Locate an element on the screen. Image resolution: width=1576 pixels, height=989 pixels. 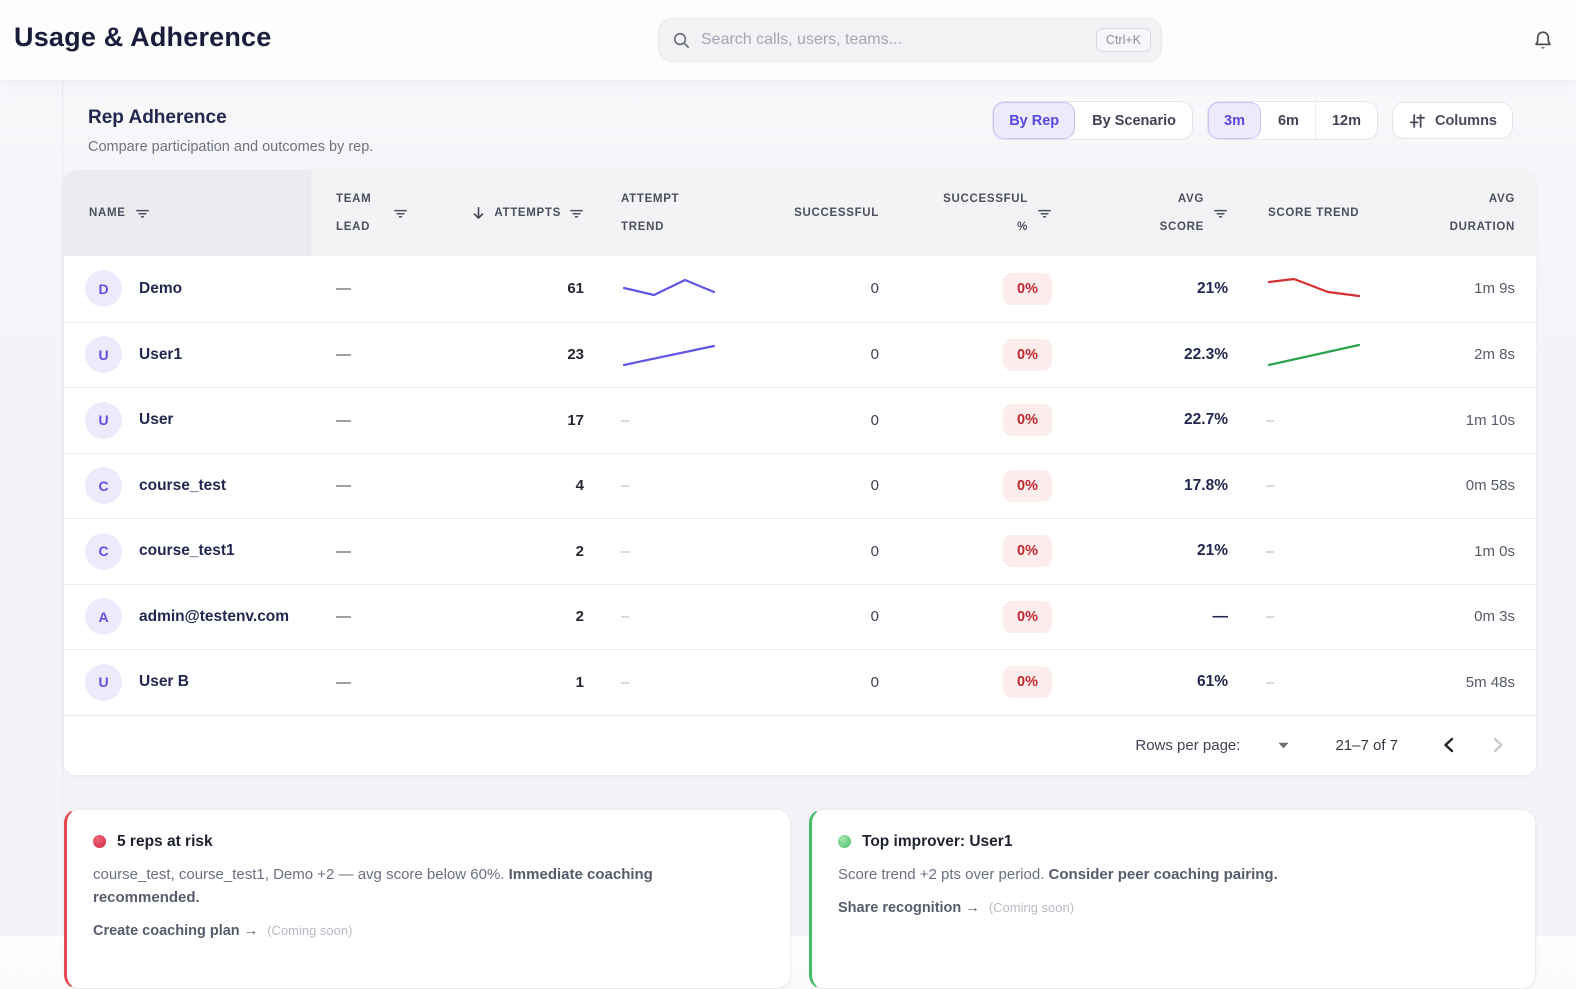
chevron-left-icon is located at coordinates (1448, 745).